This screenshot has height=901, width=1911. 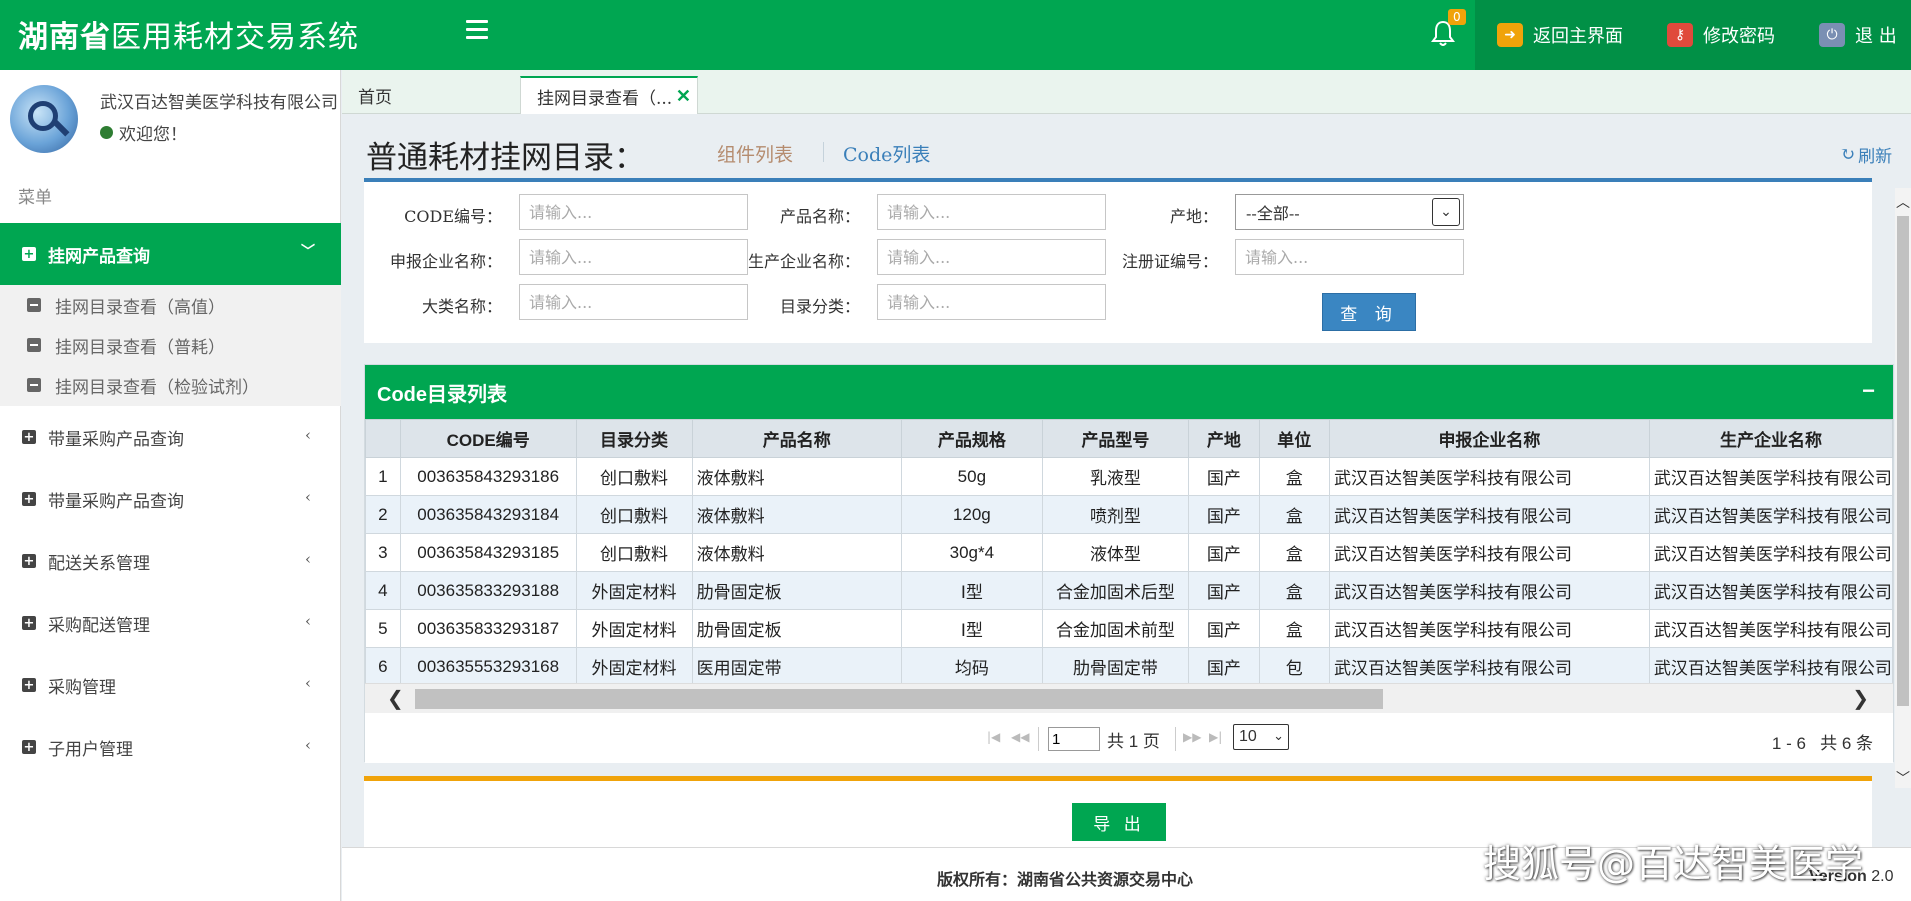 I want to click on table-cell: 5, so click(x=383, y=628).